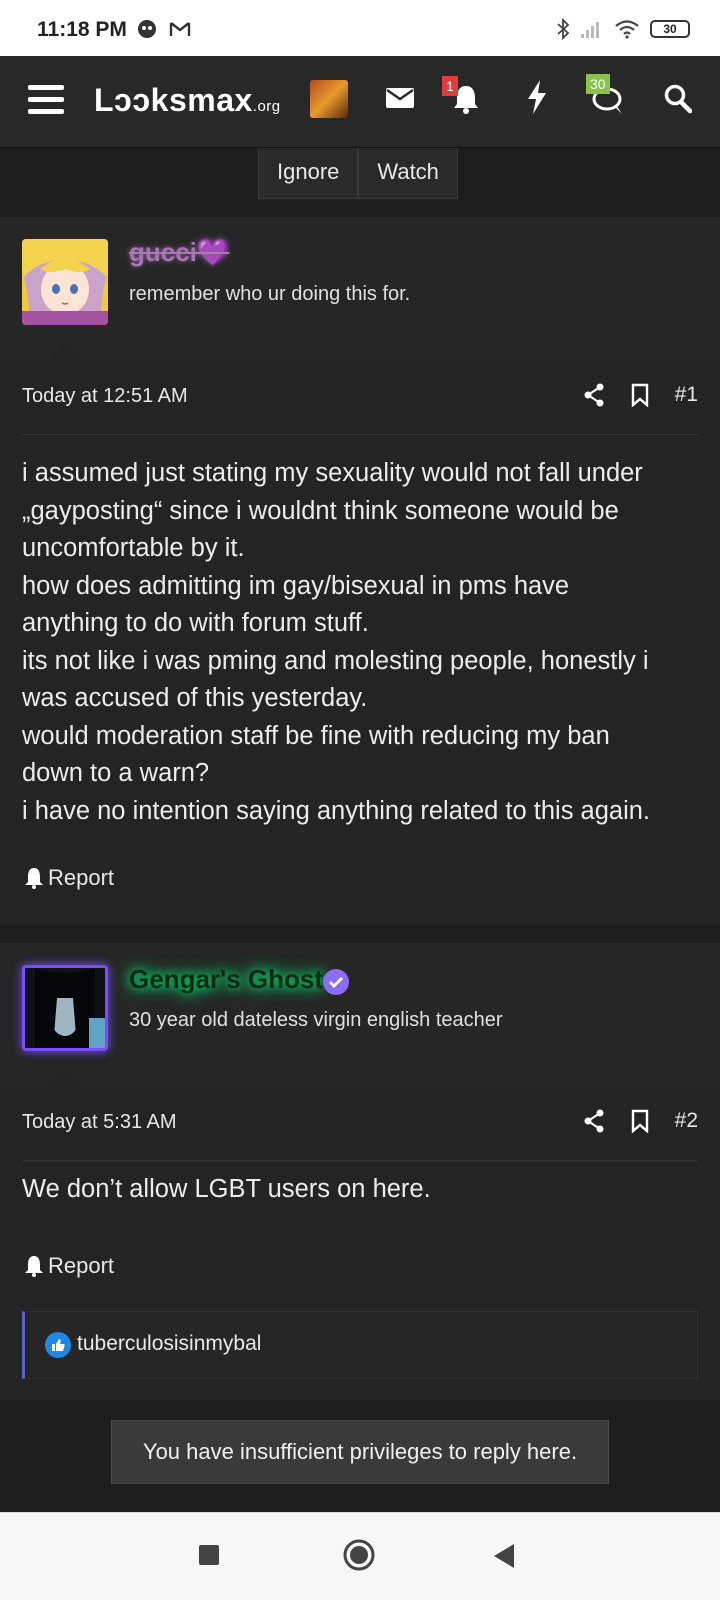  Describe the element at coordinates (336, 982) in the screenshot. I see `verified-badge-icon` at that location.